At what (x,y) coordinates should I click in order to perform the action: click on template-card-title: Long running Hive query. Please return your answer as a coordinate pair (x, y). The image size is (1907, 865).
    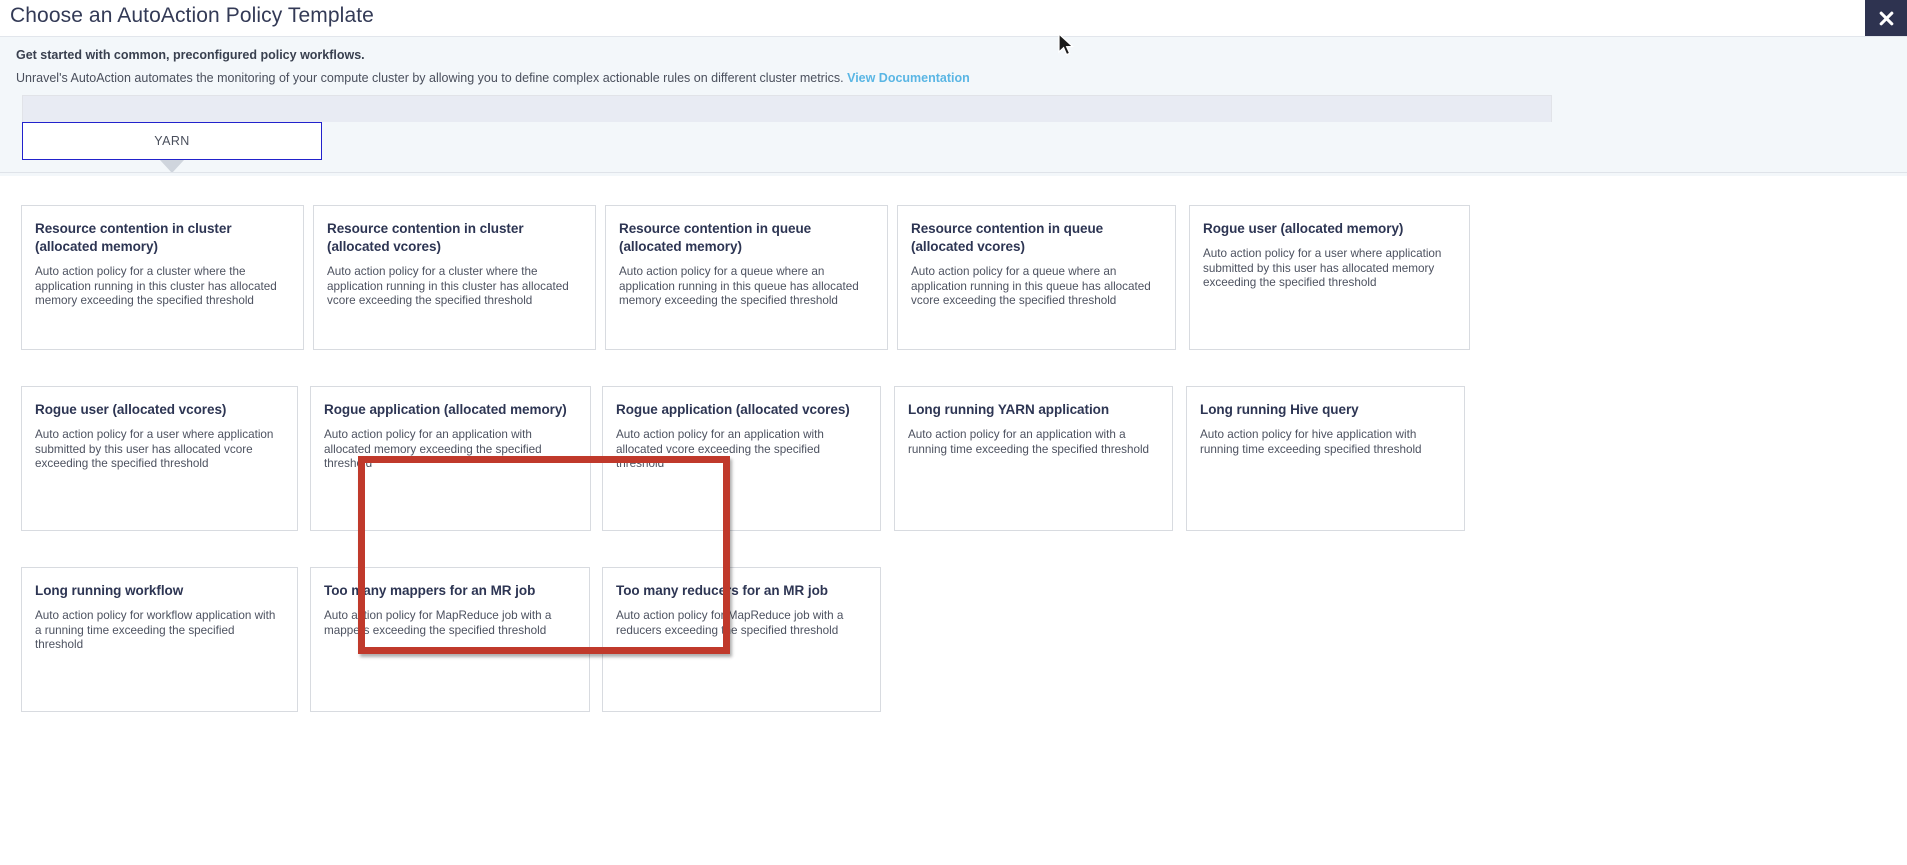
    Looking at the image, I should click on (1279, 409).